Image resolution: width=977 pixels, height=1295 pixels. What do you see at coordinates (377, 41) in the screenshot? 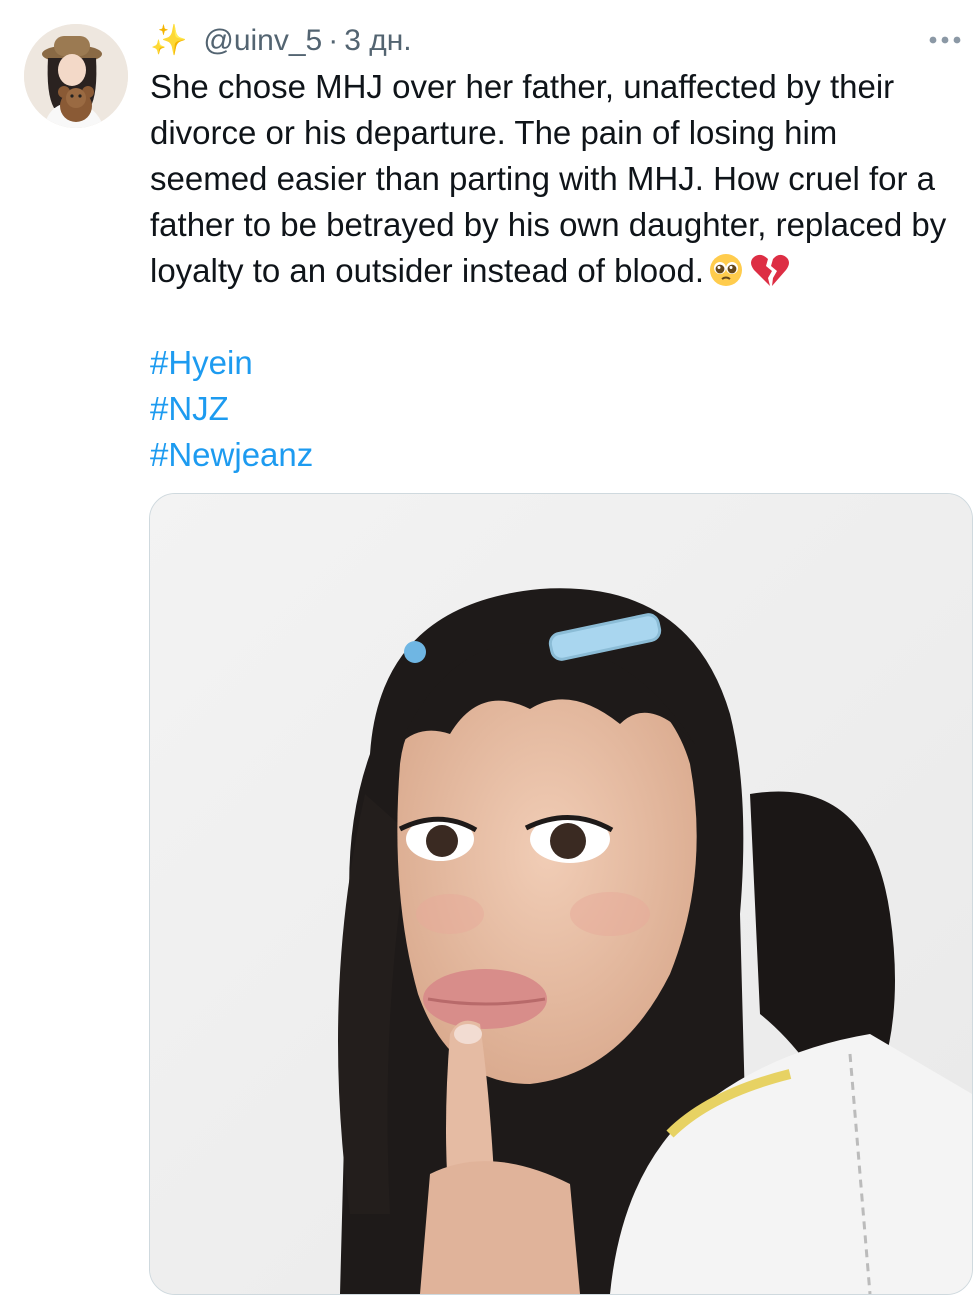
I see `timestamp: 3 дн.` at bounding box center [377, 41].